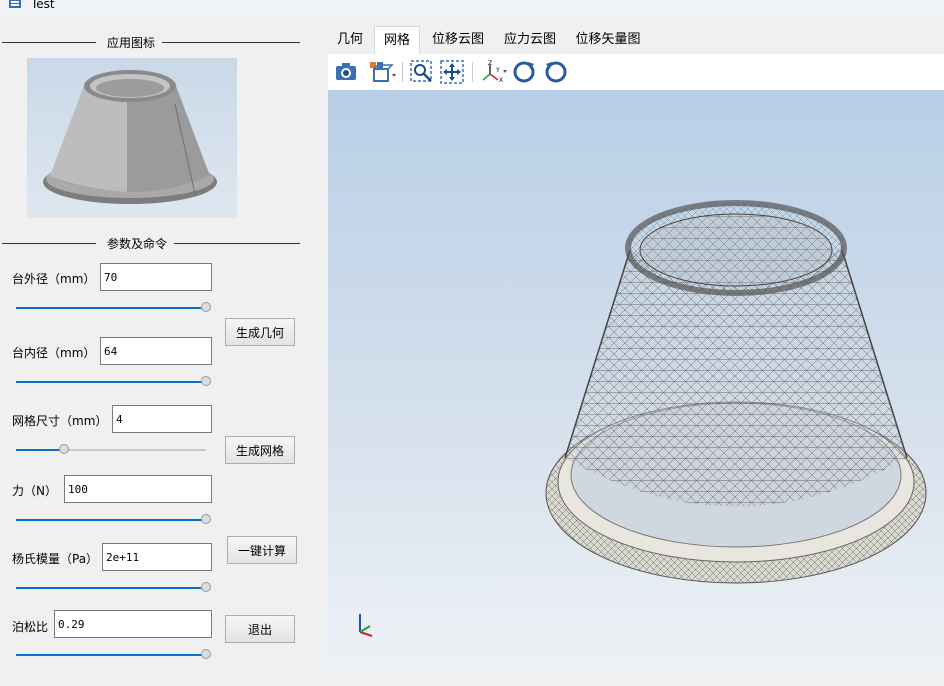  I want to click on inner-diameter-label: 台内径（mm）, so click(54, 353).